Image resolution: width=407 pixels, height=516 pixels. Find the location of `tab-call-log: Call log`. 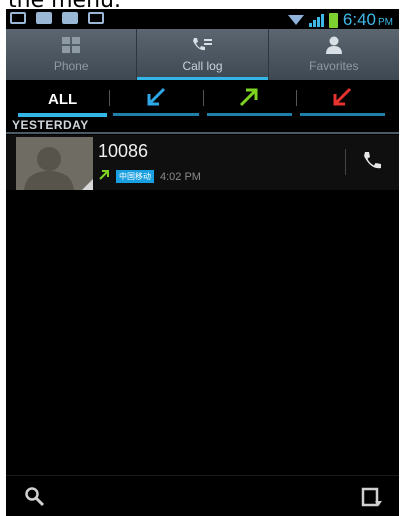

tab-call-log: Call log is located at coordinates (203, 54).